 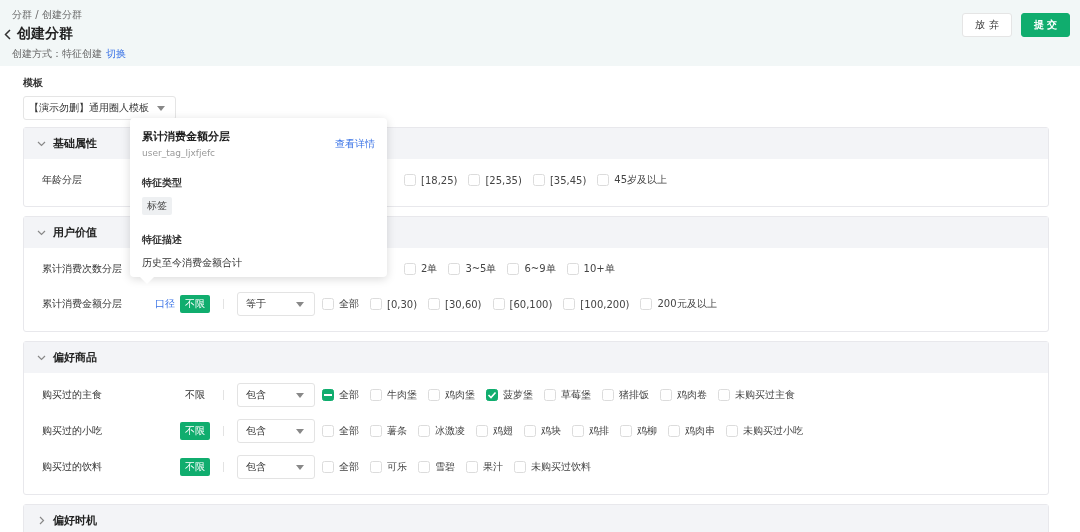 What do you see at coordinates (157, 206) in the screenshot?
I see `type-tag: 标签` at bounding box center [157, 206].